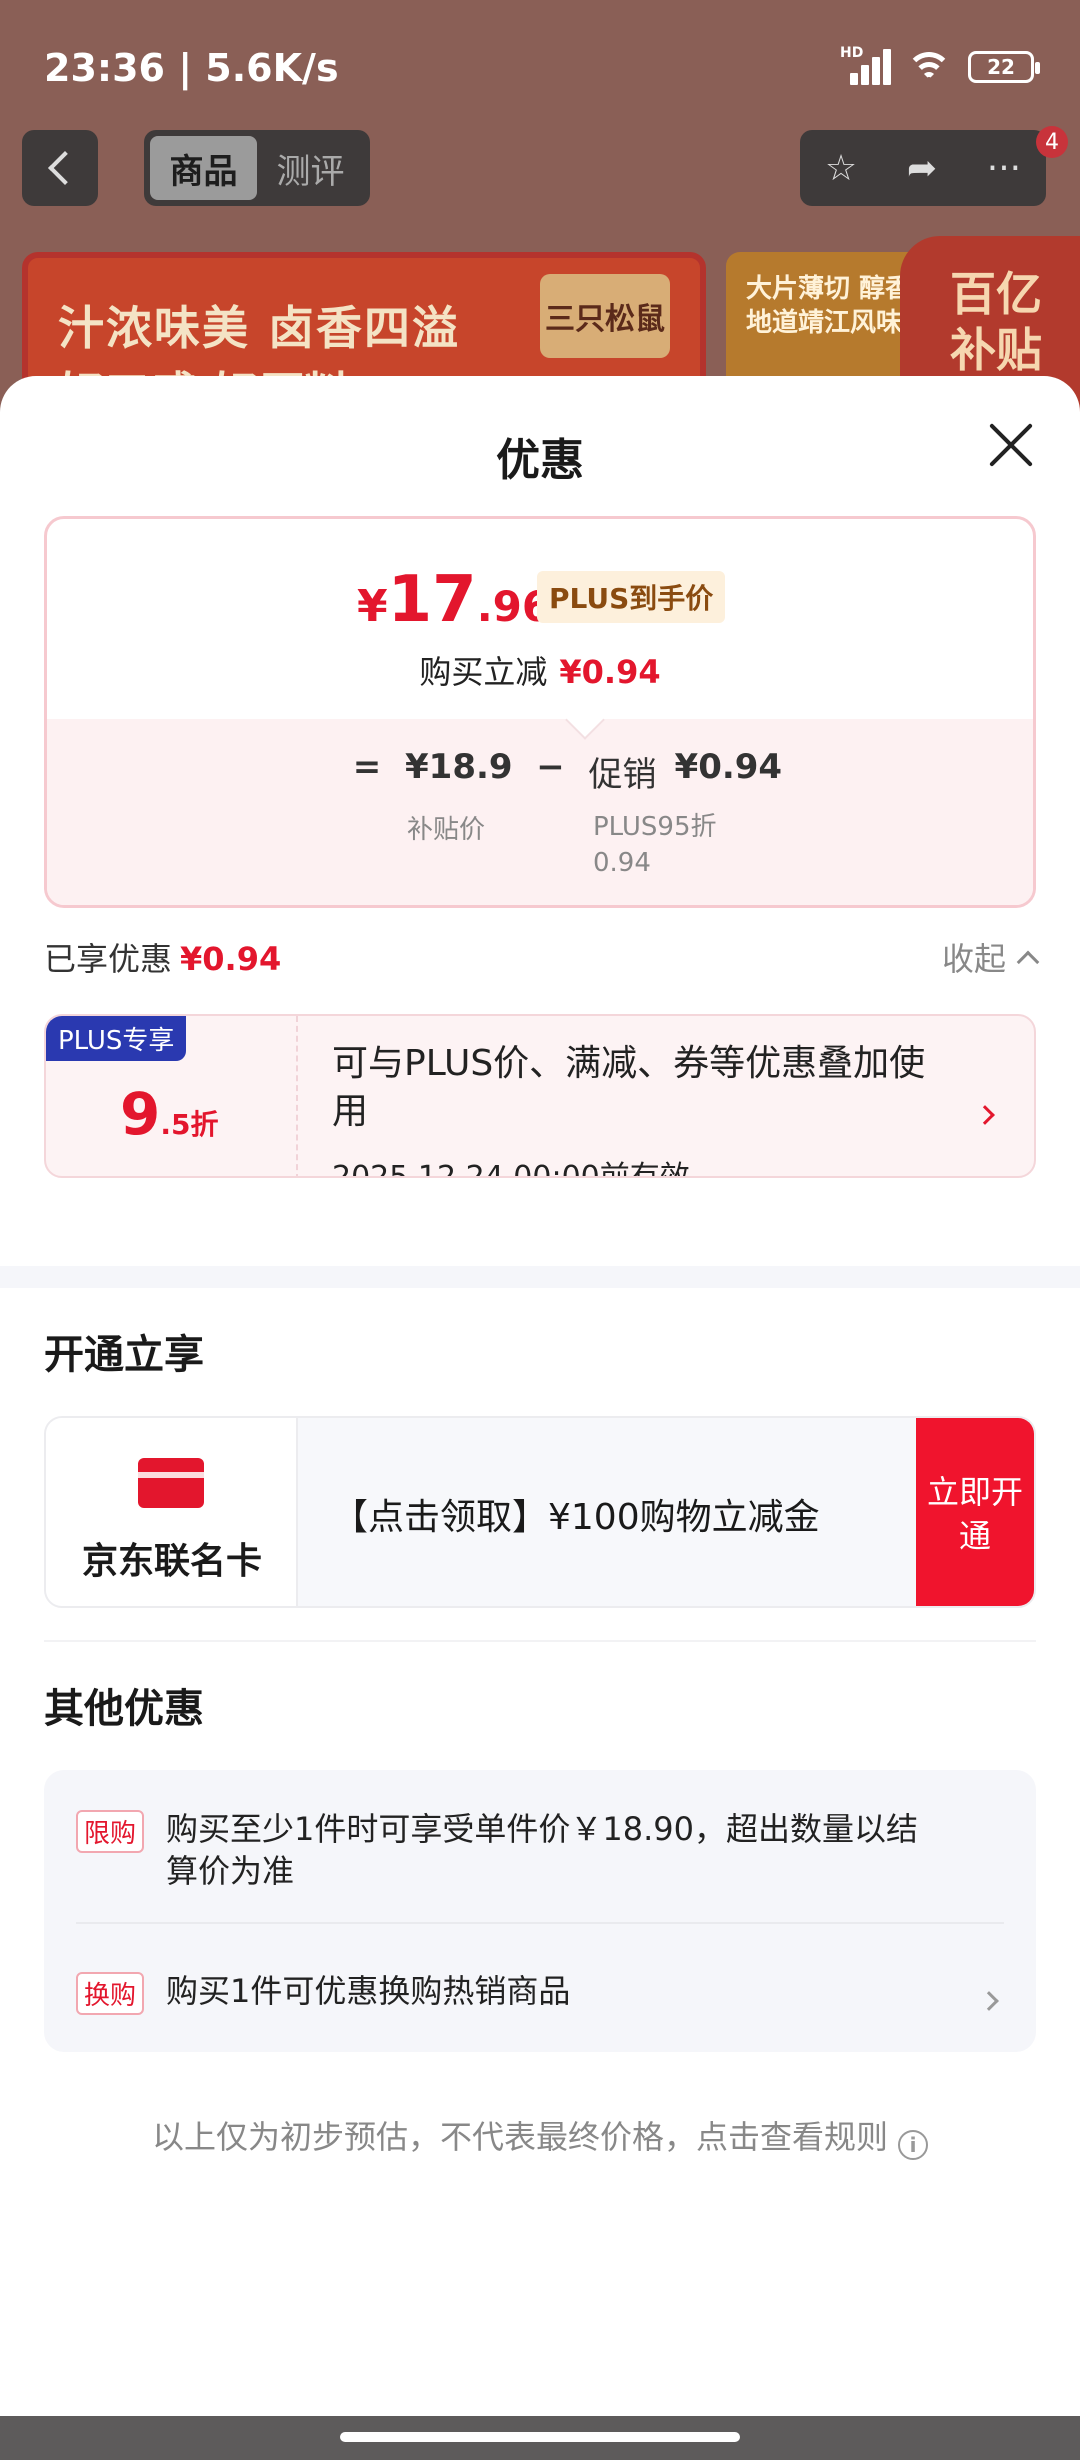 Image resolution: width=1080 pixels, height=2460 pixels. I want to click on open-now-button: 立即开通, so click(975, 1512).